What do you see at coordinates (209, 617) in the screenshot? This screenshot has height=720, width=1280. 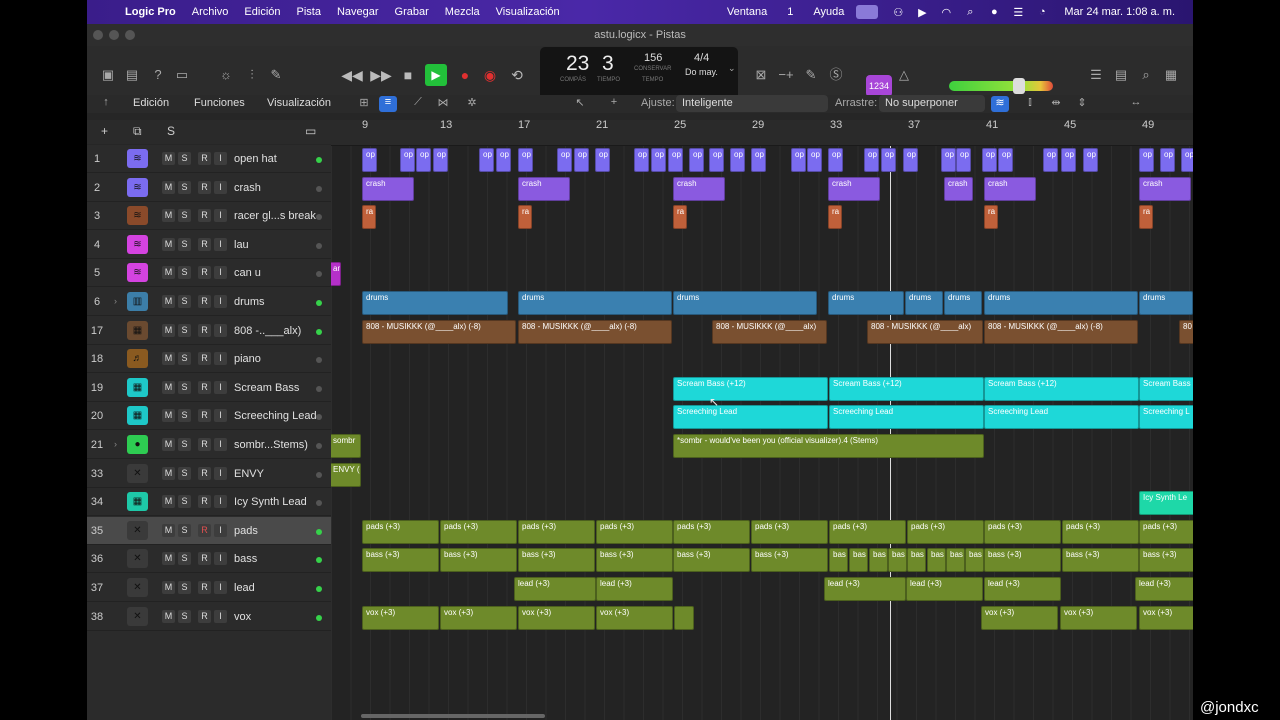 I see `track-header: 38 ✕ M S R Ivox` at bounding box center [209, 617].